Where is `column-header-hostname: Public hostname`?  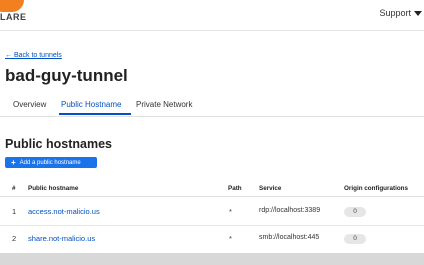 column-header-hostname: Public hostname is located at coordinates (53, 188).